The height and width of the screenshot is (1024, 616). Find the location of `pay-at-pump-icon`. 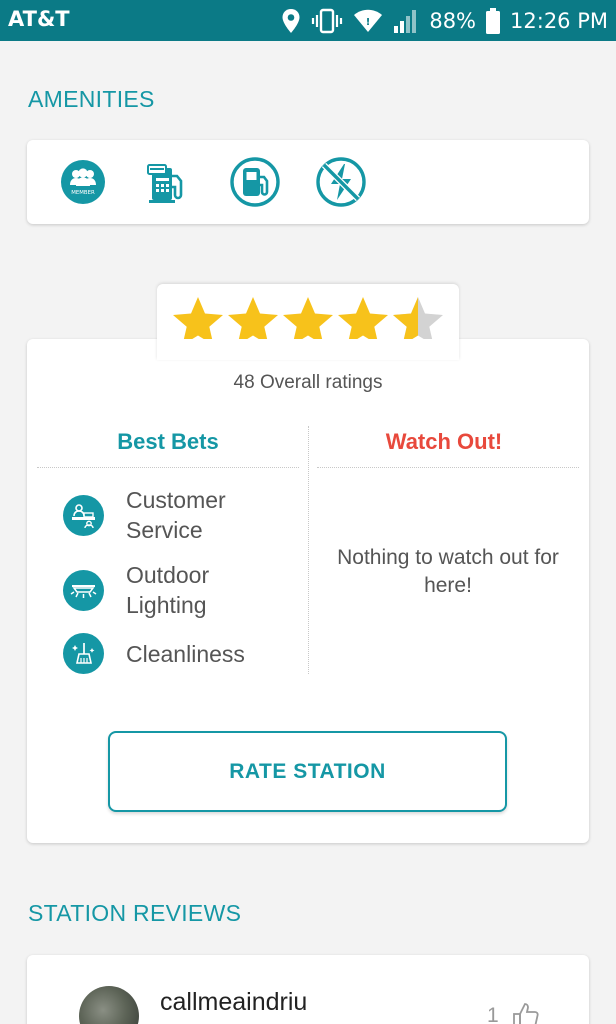

pay-at-pump-icon is located at coordinates (169, 182).